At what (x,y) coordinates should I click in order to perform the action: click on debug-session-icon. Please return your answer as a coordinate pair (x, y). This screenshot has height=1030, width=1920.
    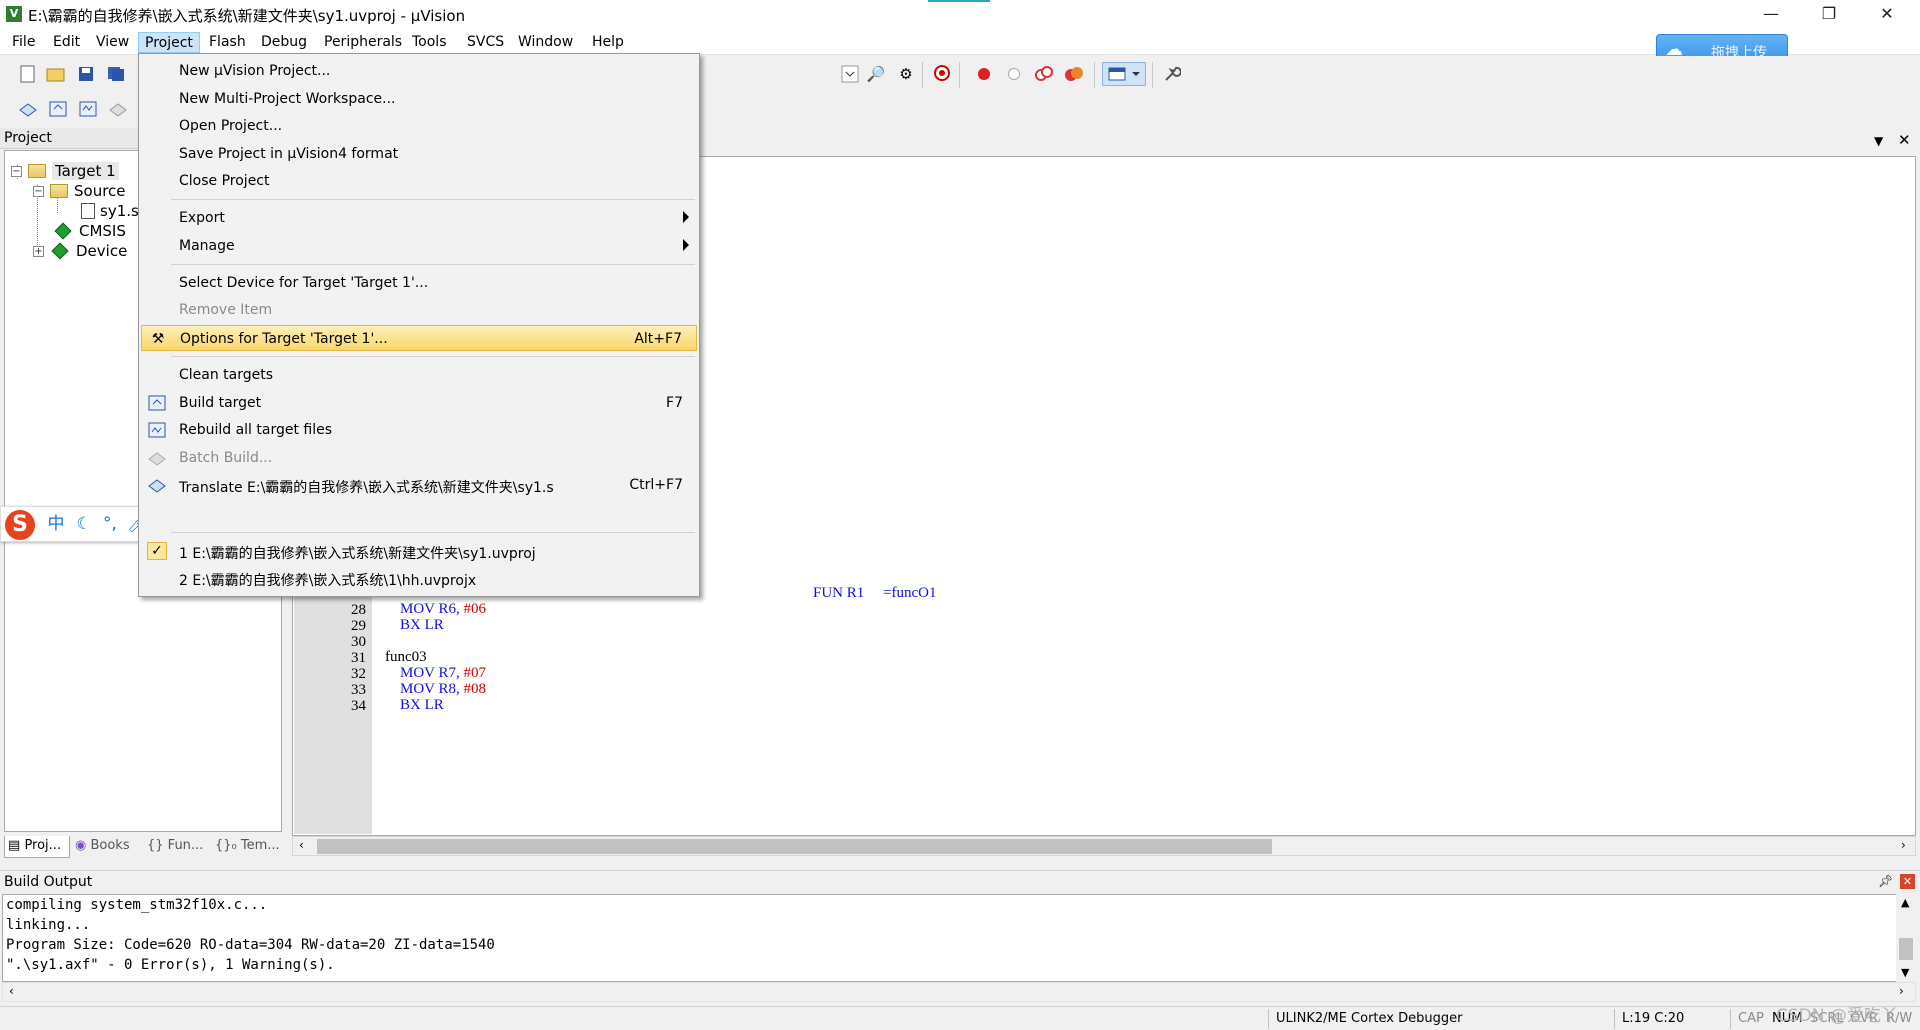
    Looking at the image, I should click on (943, 74).